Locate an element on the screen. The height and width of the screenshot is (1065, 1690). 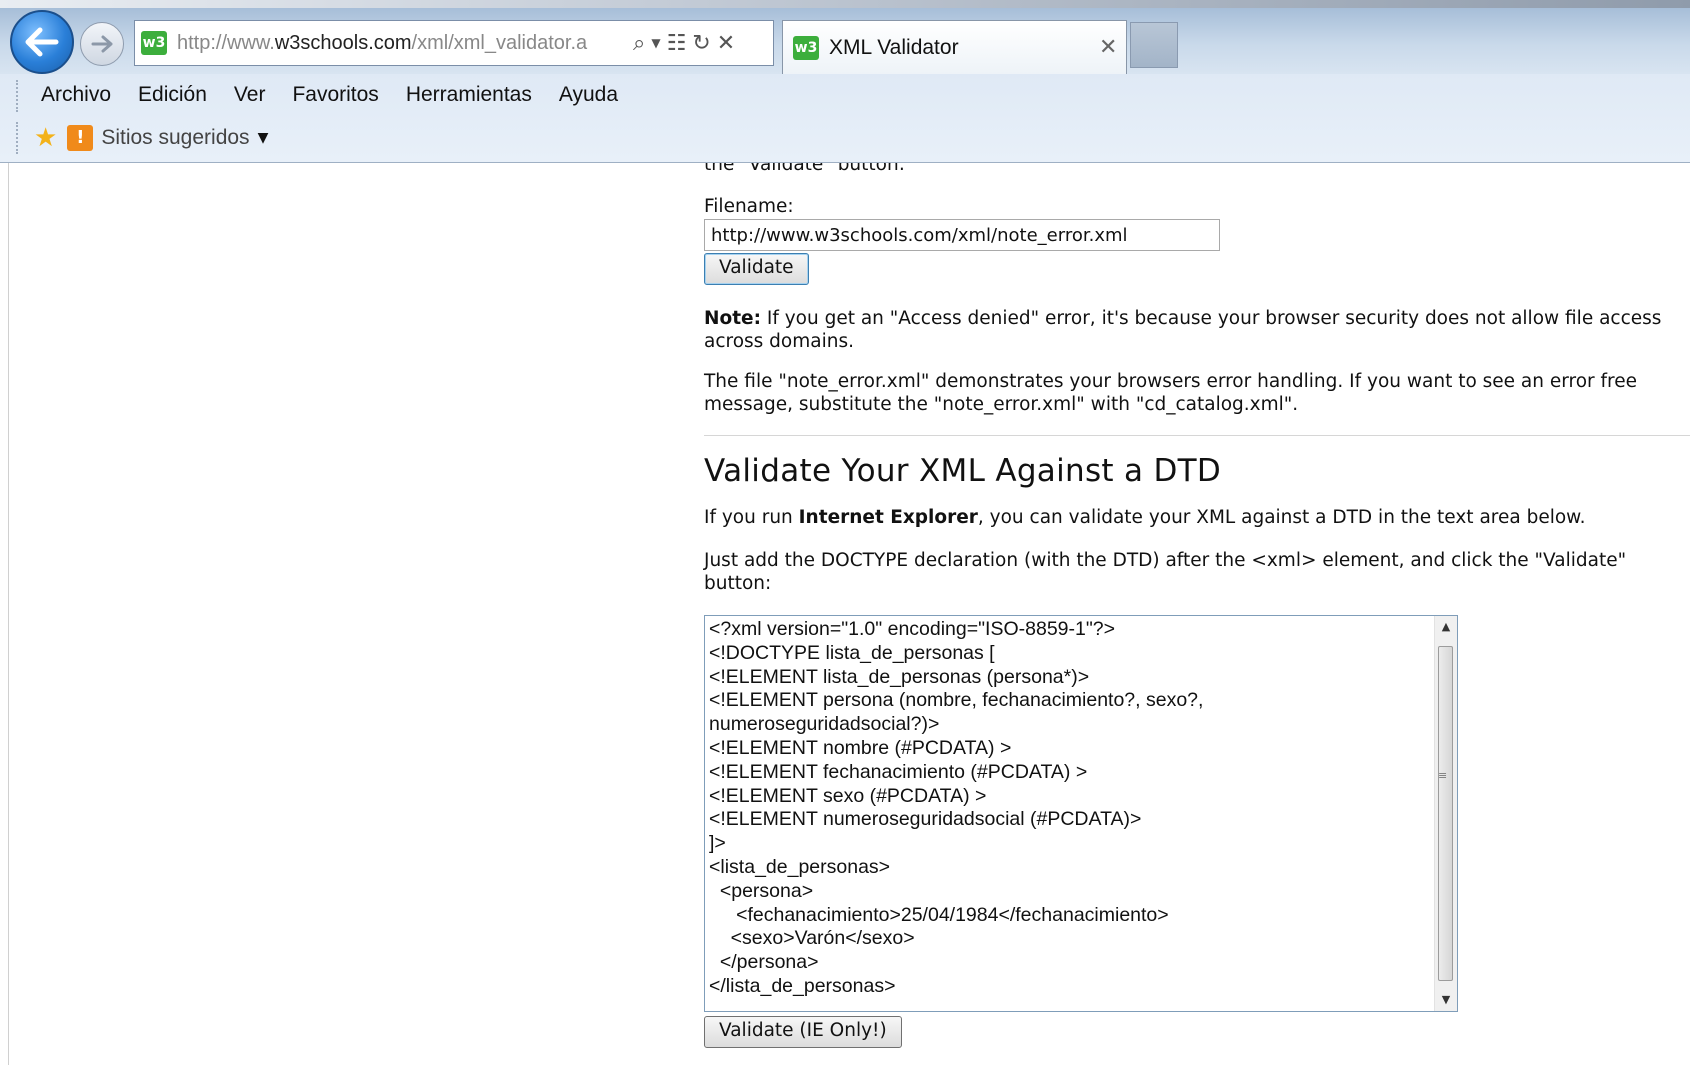
filename-input is located at coordinates (962, 235).